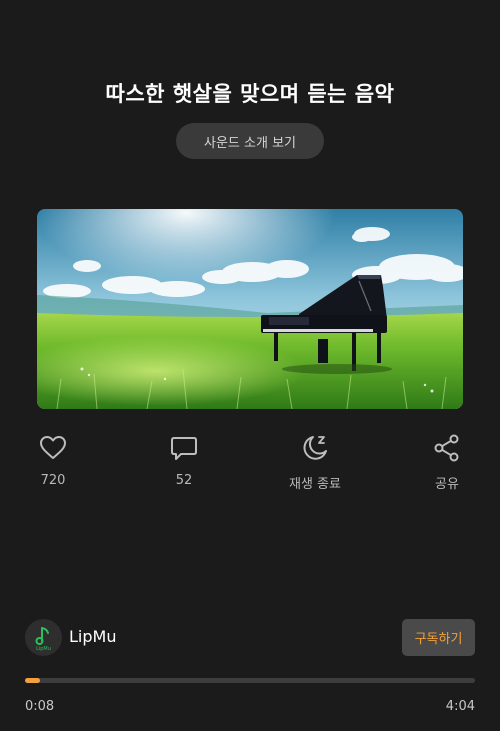  Describe the element at coordinates (32, 680) in the screenshot. I see `progress-fill` at that location.